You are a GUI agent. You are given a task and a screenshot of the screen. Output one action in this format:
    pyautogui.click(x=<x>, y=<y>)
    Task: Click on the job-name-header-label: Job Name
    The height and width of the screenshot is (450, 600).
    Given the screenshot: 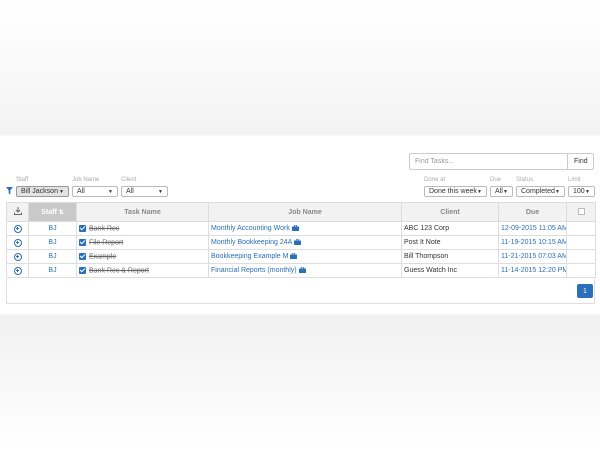 What is the action you would take?
    pyautogui.click(x=305, y=212)
    